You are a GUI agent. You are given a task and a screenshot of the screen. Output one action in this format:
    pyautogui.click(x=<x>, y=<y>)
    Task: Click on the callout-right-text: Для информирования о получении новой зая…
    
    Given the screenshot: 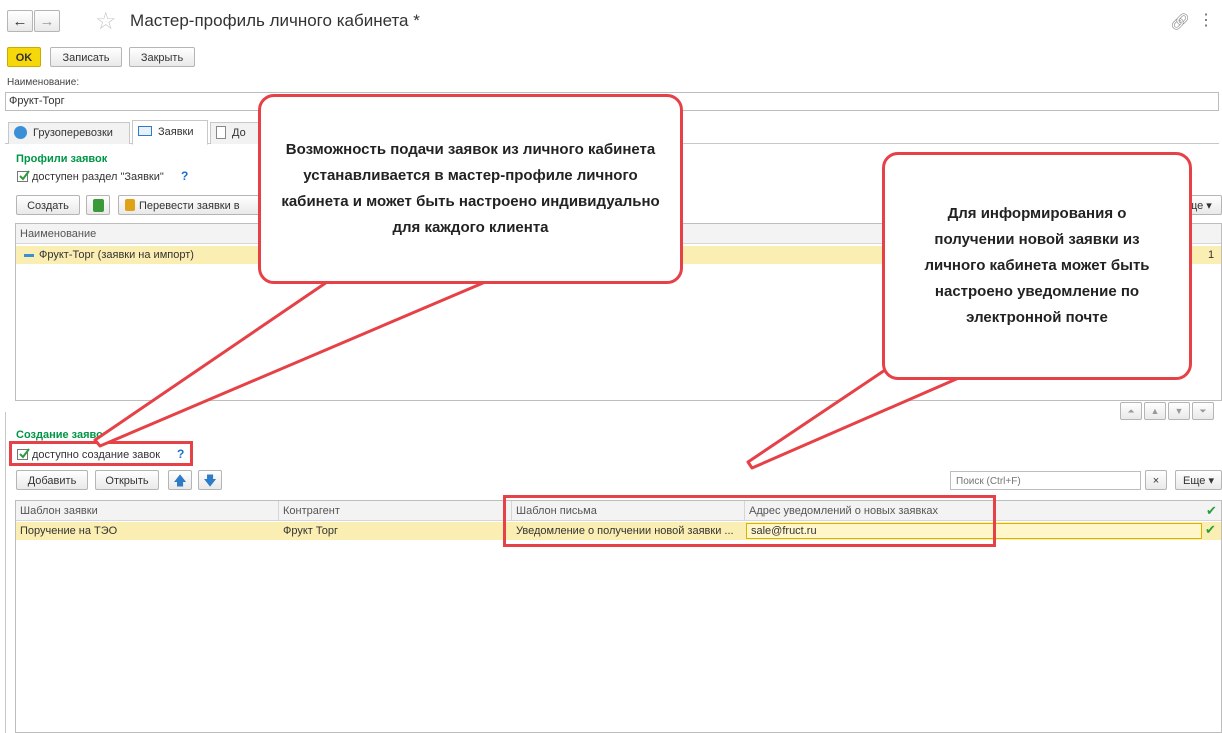 What is the action you would take?
    pyautogui.click(x=1037, y=265)
    